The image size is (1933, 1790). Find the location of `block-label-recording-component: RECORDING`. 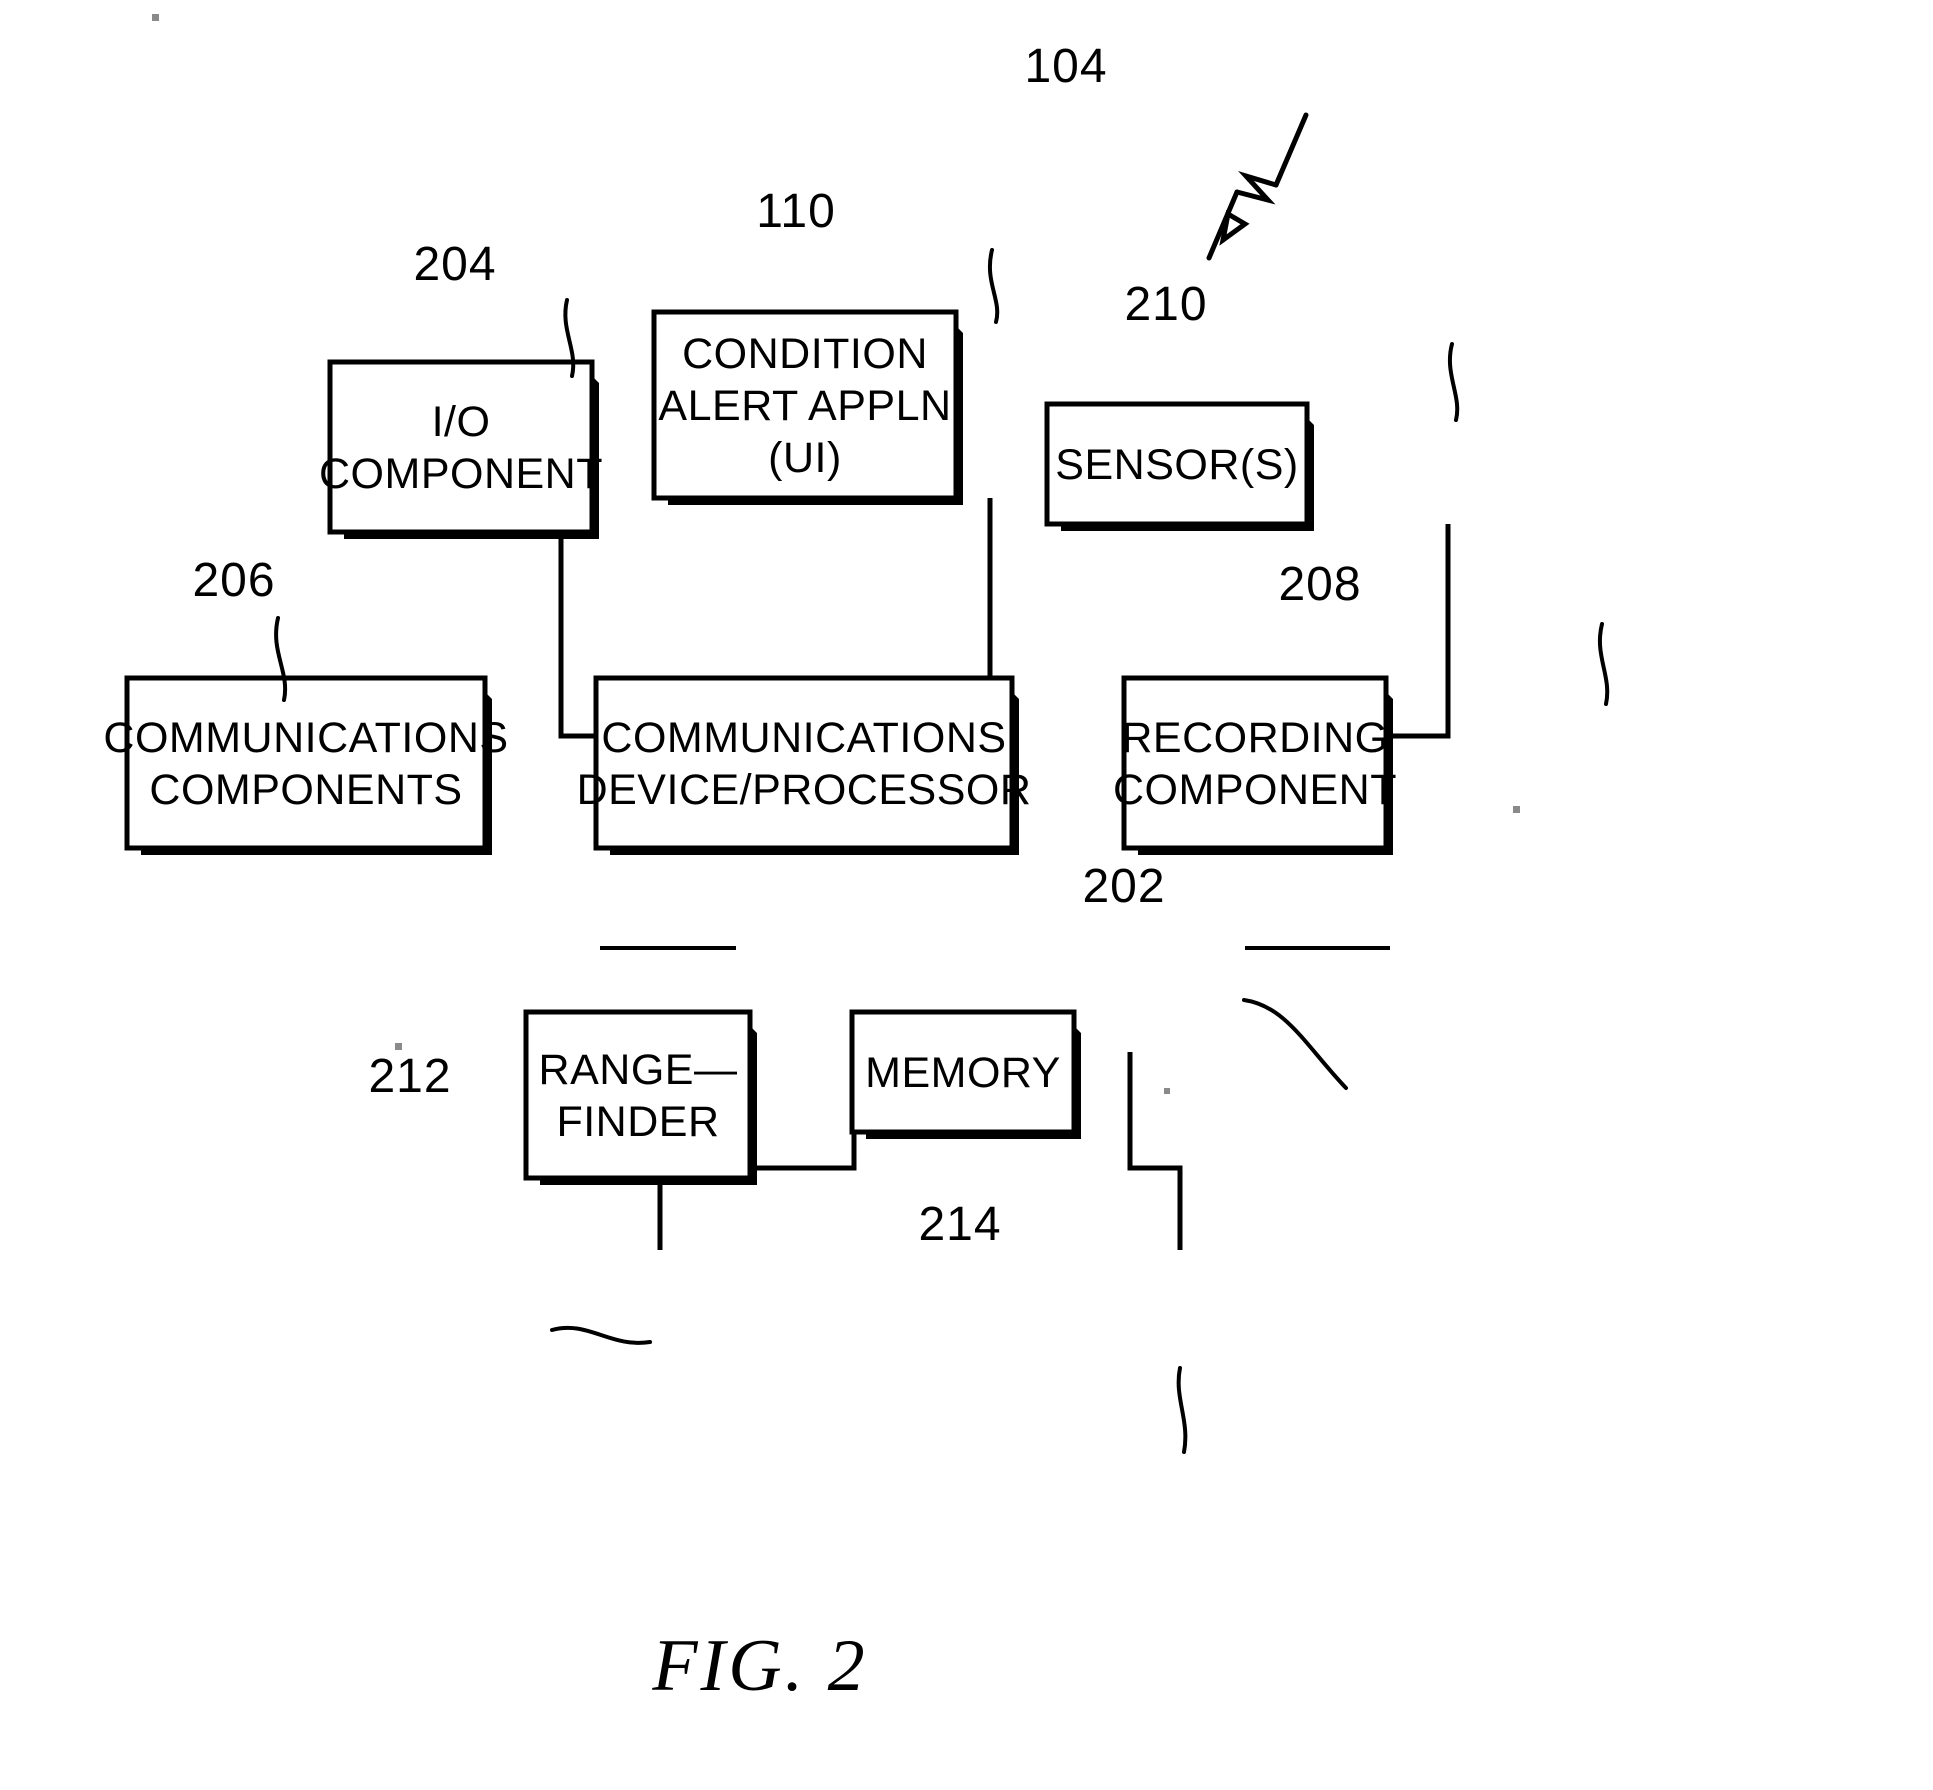

block-label-recording-component: RECORDING is located at coordinates (1254, 738).